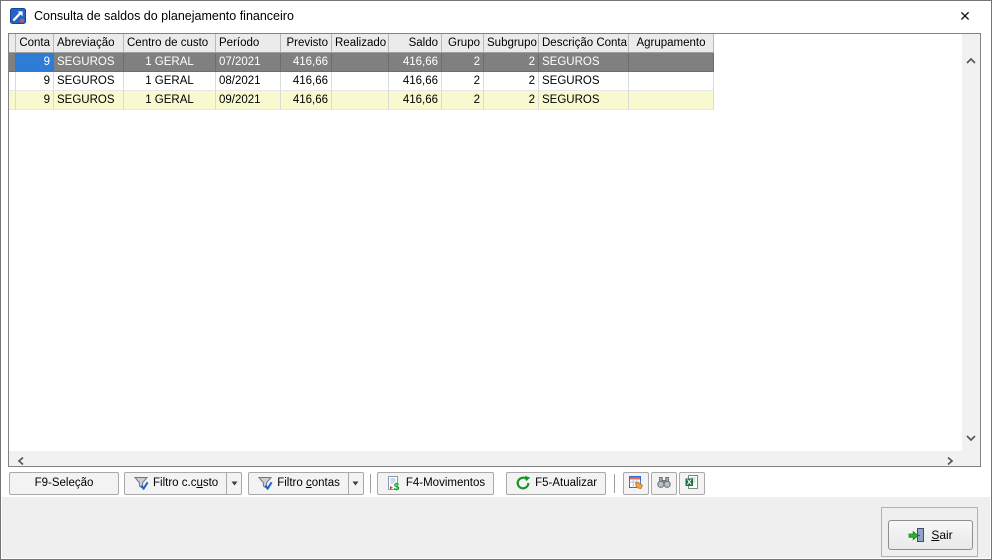  I want to click on button-label: F9-Seleção, so click(64, 483).